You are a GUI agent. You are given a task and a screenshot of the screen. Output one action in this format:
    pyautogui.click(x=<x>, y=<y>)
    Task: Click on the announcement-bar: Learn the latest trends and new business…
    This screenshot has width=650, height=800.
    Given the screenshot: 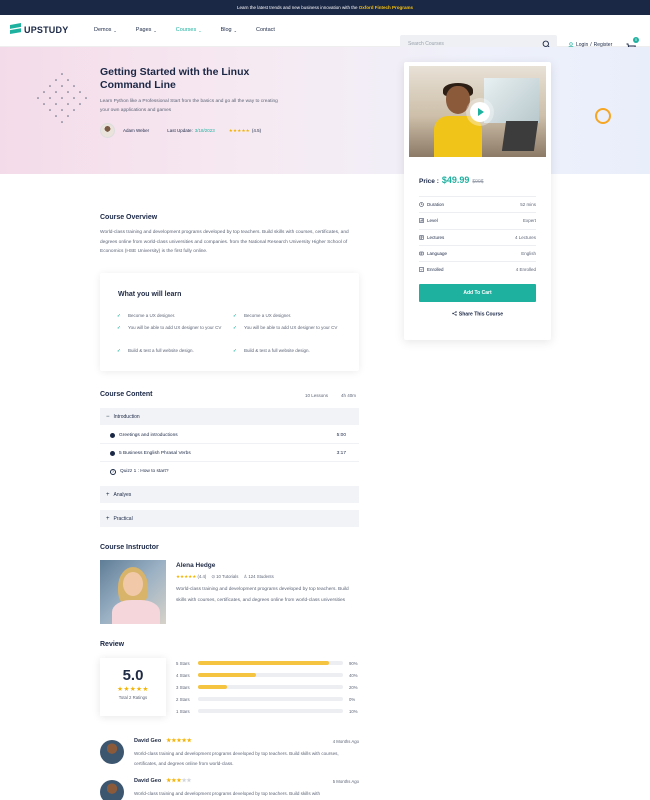 What is the action you would take?
    pyautogui.click(x=325, y=7)
    